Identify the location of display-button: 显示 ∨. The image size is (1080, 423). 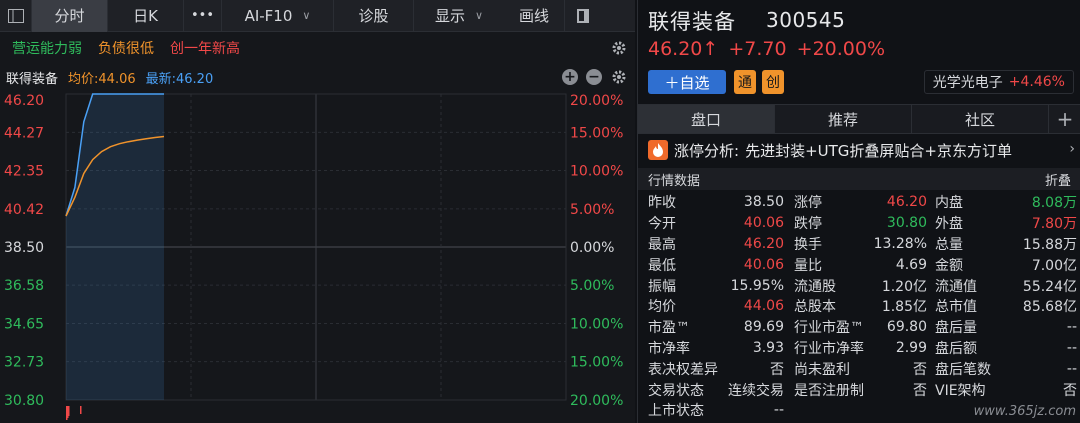
(459, 16).